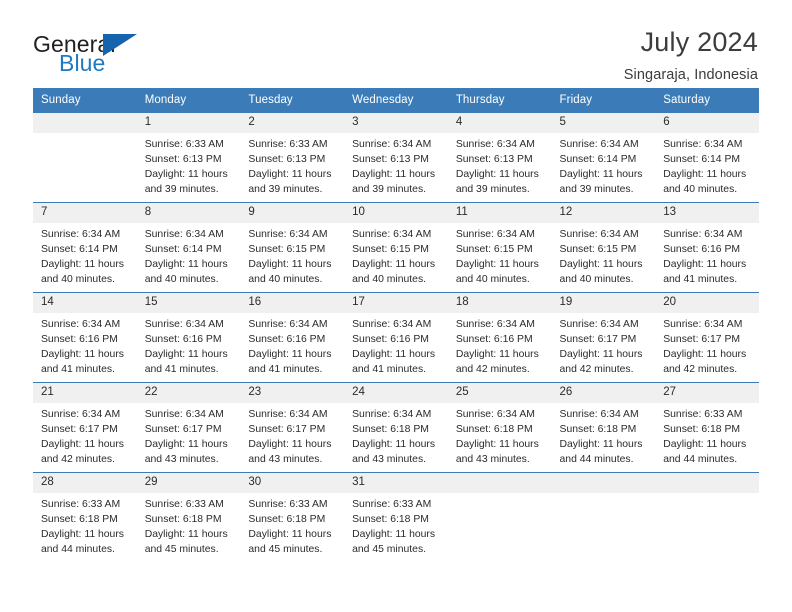 The image size is (792, 612). Describe the element at coordinates (287, 340) in the screenshot. I see `sunset-time: Sunset: 6:16 PM` at that location.